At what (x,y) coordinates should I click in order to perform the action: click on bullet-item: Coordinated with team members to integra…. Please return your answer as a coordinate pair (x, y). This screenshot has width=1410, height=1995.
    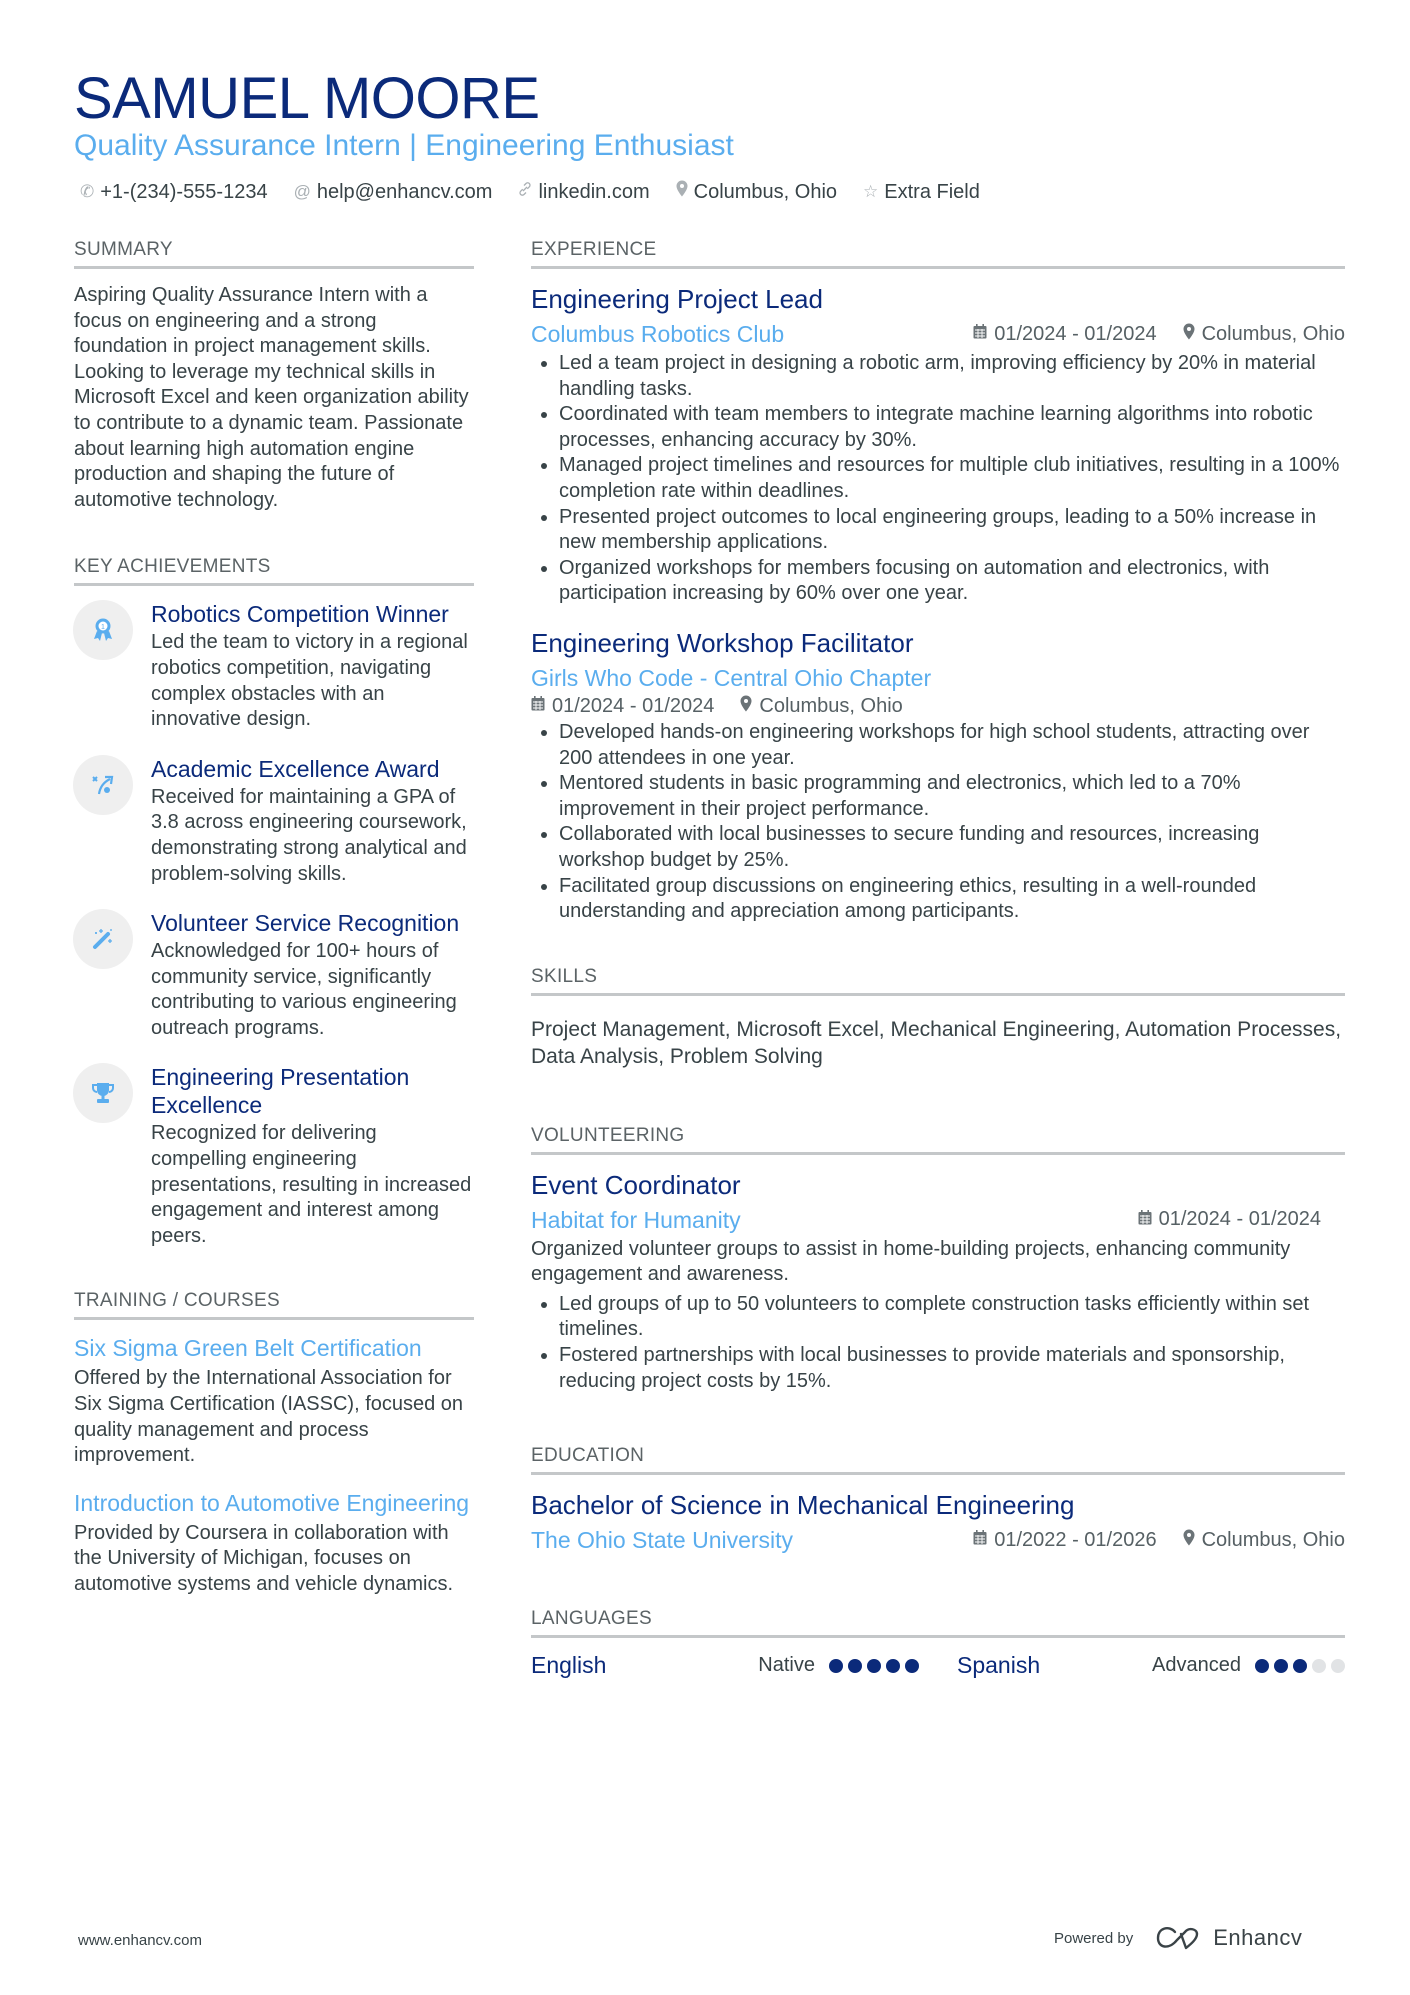
    Looking at the image, I should click on (952, 427).